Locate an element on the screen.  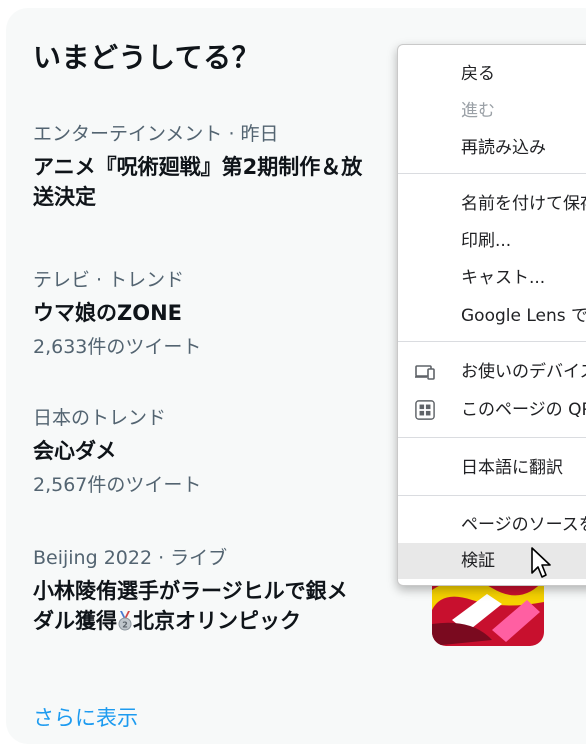
svg-text: 2 is located at coordinates (125, 625).